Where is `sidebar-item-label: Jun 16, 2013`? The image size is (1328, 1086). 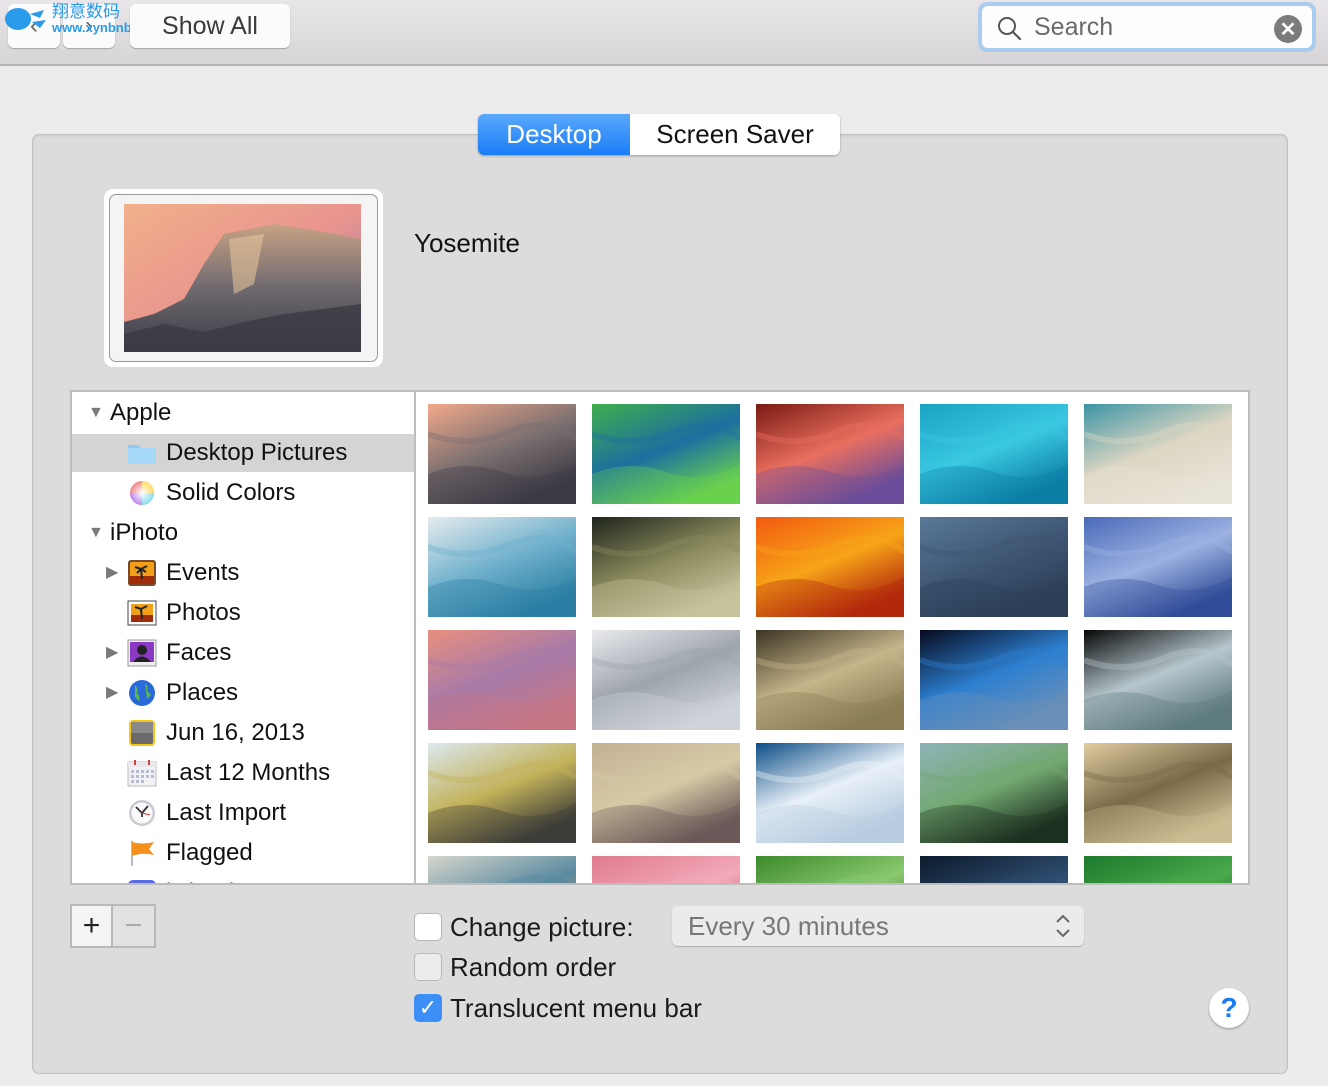 sidebar-item-label: Jun 16, 2013 is located at coordinates (235, 732).